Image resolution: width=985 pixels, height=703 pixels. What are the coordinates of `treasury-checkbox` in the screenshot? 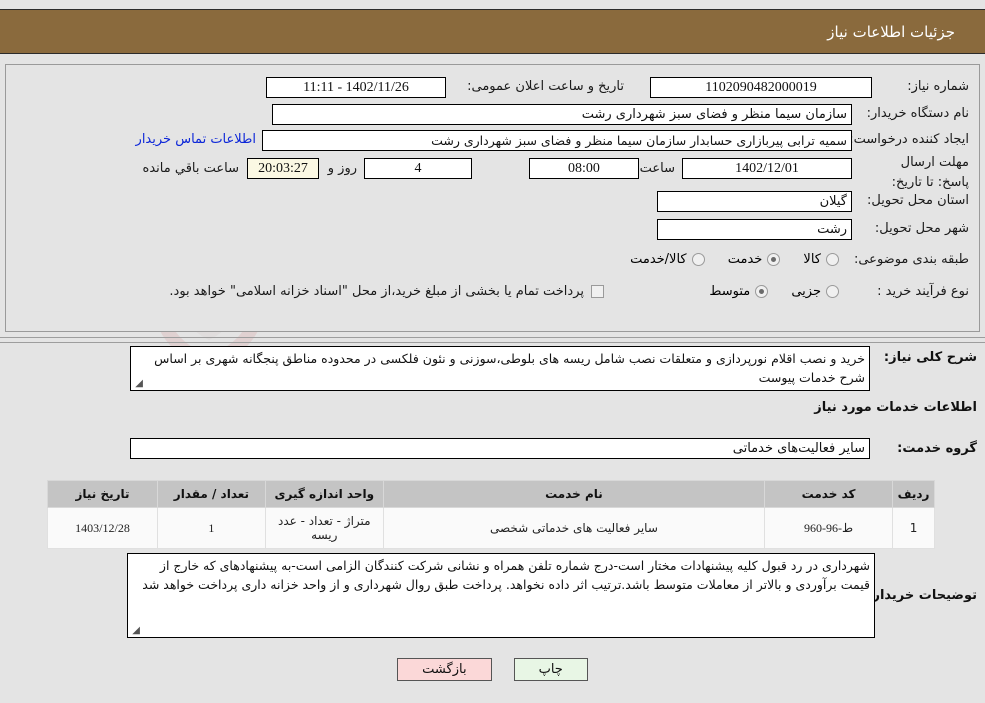 It's located at (597, 291).